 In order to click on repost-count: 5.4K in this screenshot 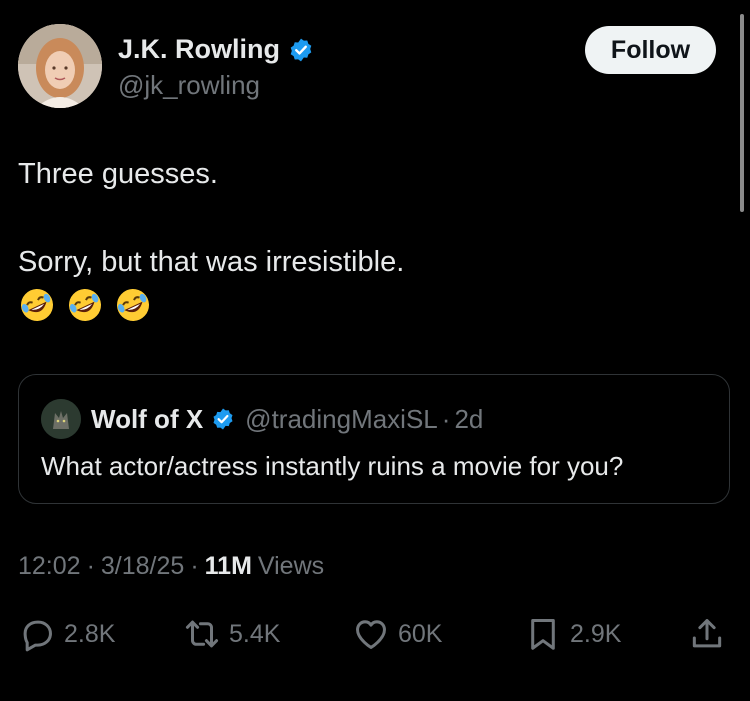, I will do `click(255, 633)`.